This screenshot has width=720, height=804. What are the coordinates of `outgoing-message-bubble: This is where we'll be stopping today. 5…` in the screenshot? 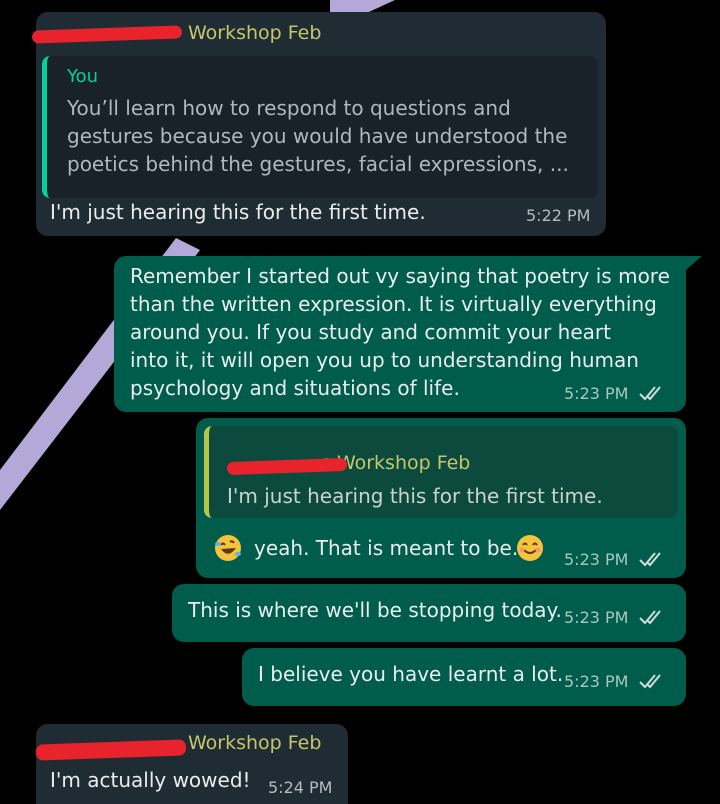 It's located at (429, 613).